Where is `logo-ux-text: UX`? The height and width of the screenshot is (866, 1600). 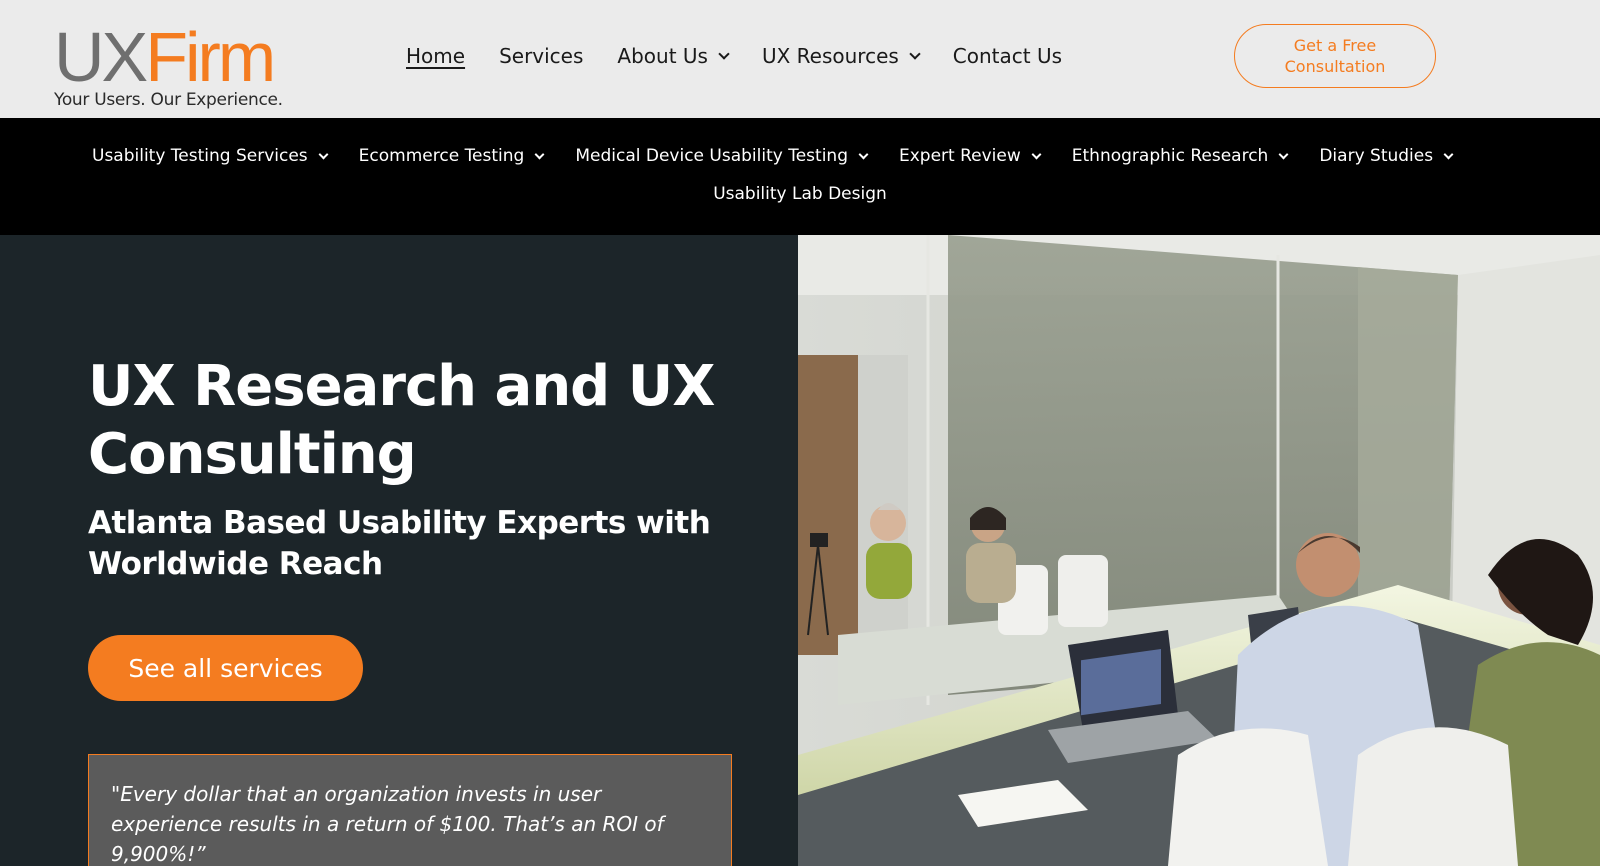
logo-ux-text: UX is located at coordinates (101, 57).